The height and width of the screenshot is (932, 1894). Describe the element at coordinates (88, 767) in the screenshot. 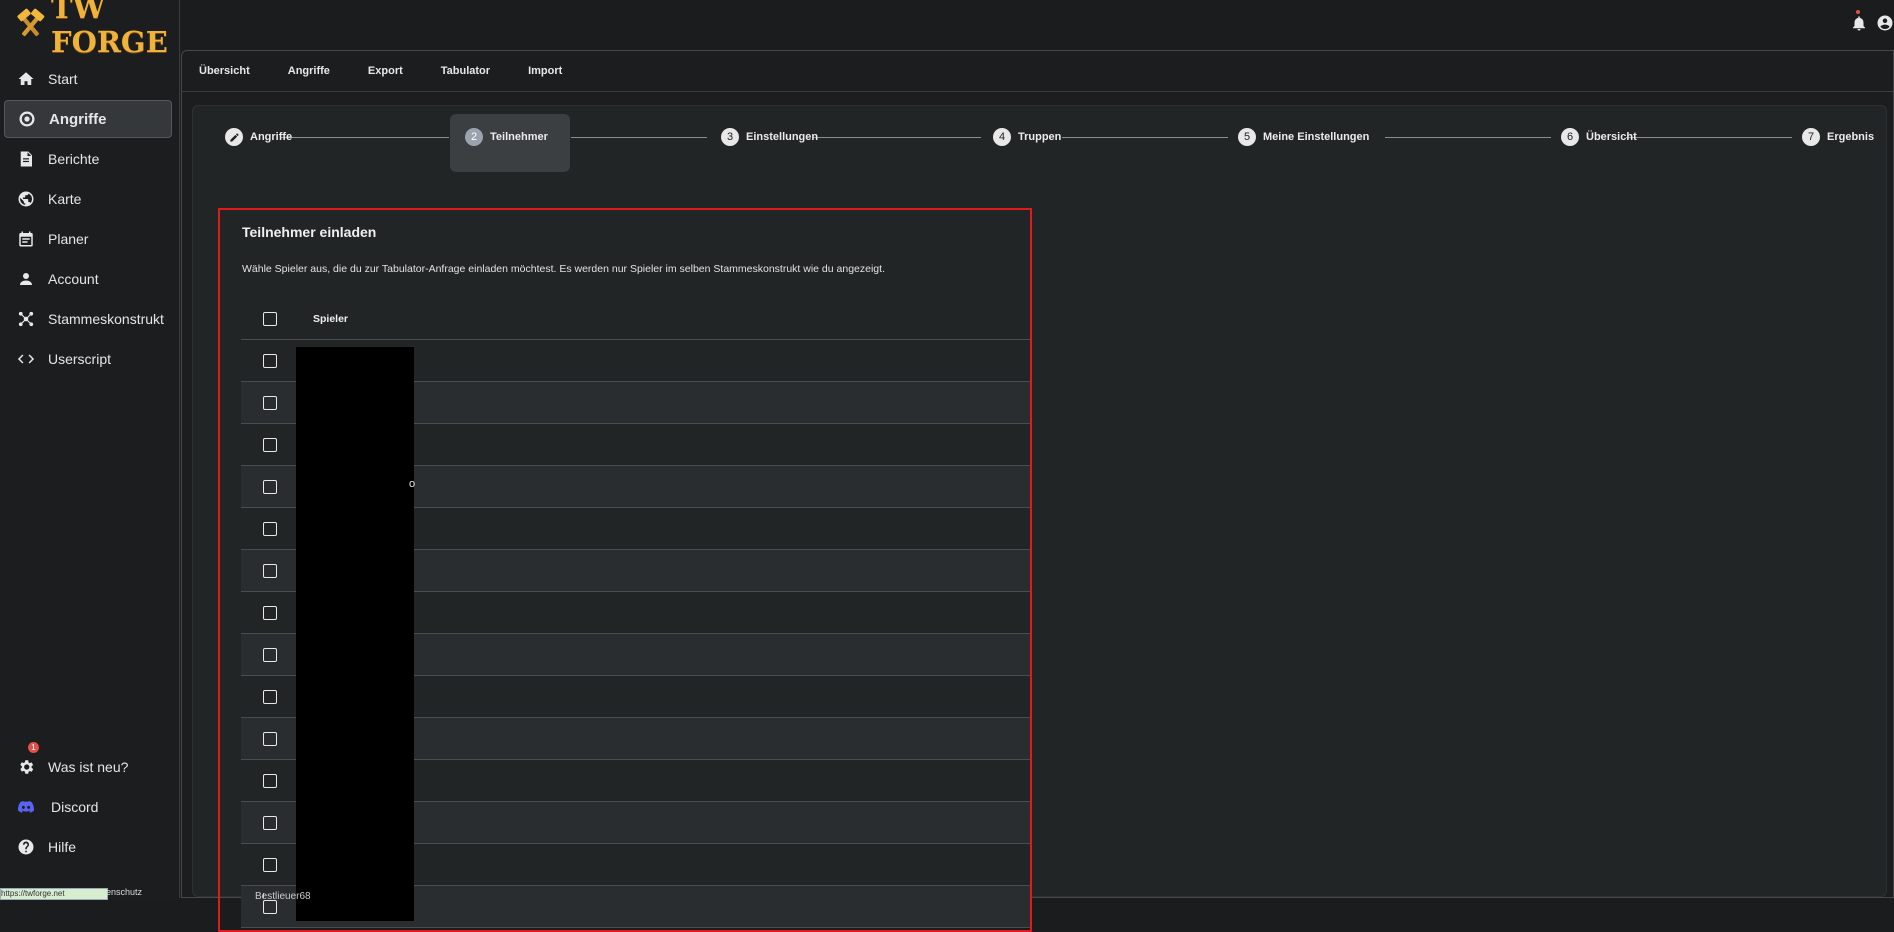

I see `sidebar-item-label: Was ist neu?` at that location.